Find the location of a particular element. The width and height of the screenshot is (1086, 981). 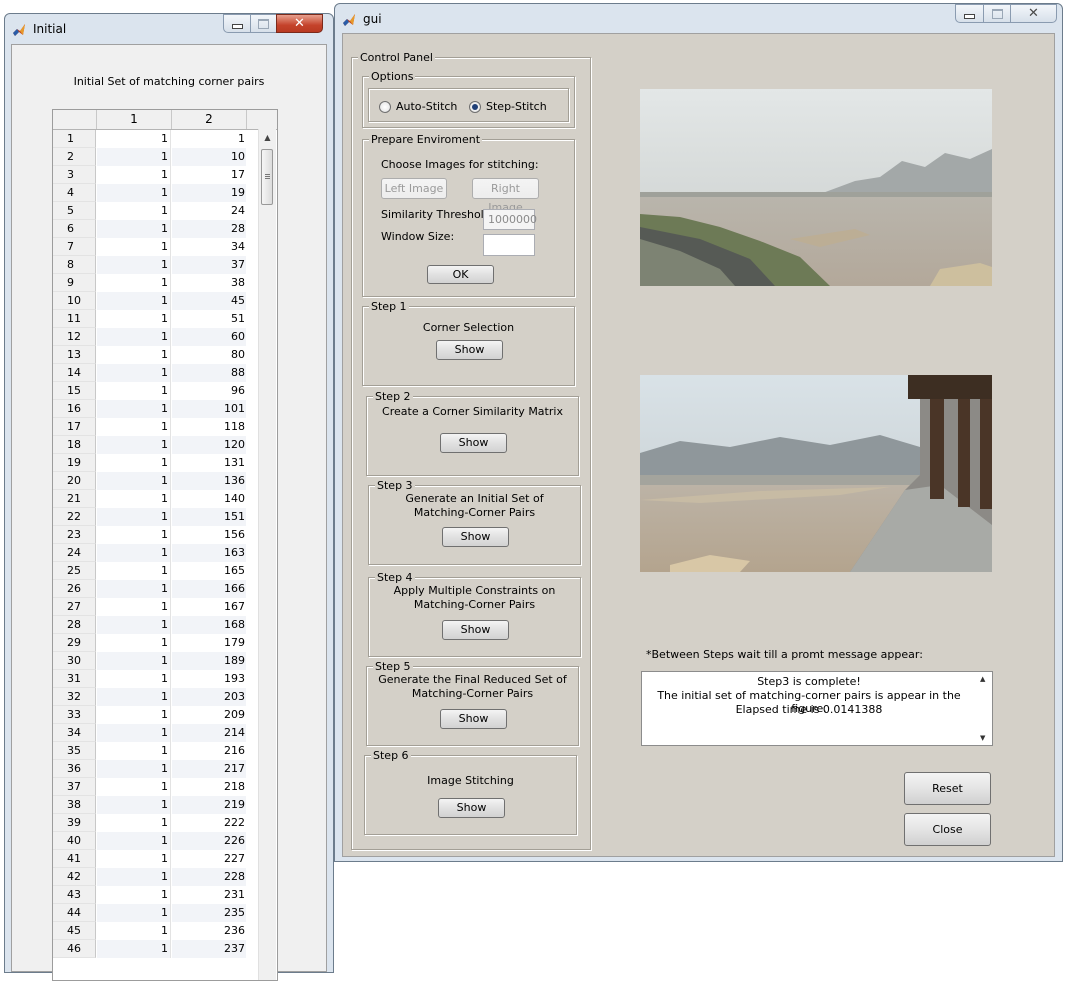

table-row: 30 1 189 is located at coordinates (150, 661).